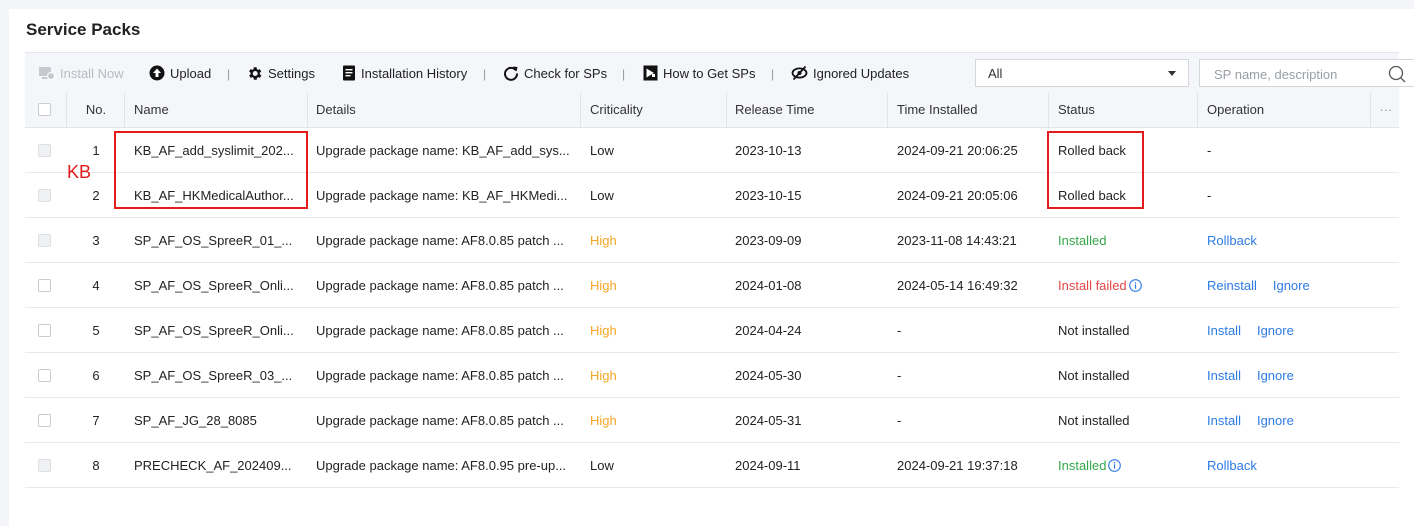  What do you see at coordinates (655, 109) in the screenshot?
I see `column-header-criticality: Criticality` at bounding box center [655, 109].